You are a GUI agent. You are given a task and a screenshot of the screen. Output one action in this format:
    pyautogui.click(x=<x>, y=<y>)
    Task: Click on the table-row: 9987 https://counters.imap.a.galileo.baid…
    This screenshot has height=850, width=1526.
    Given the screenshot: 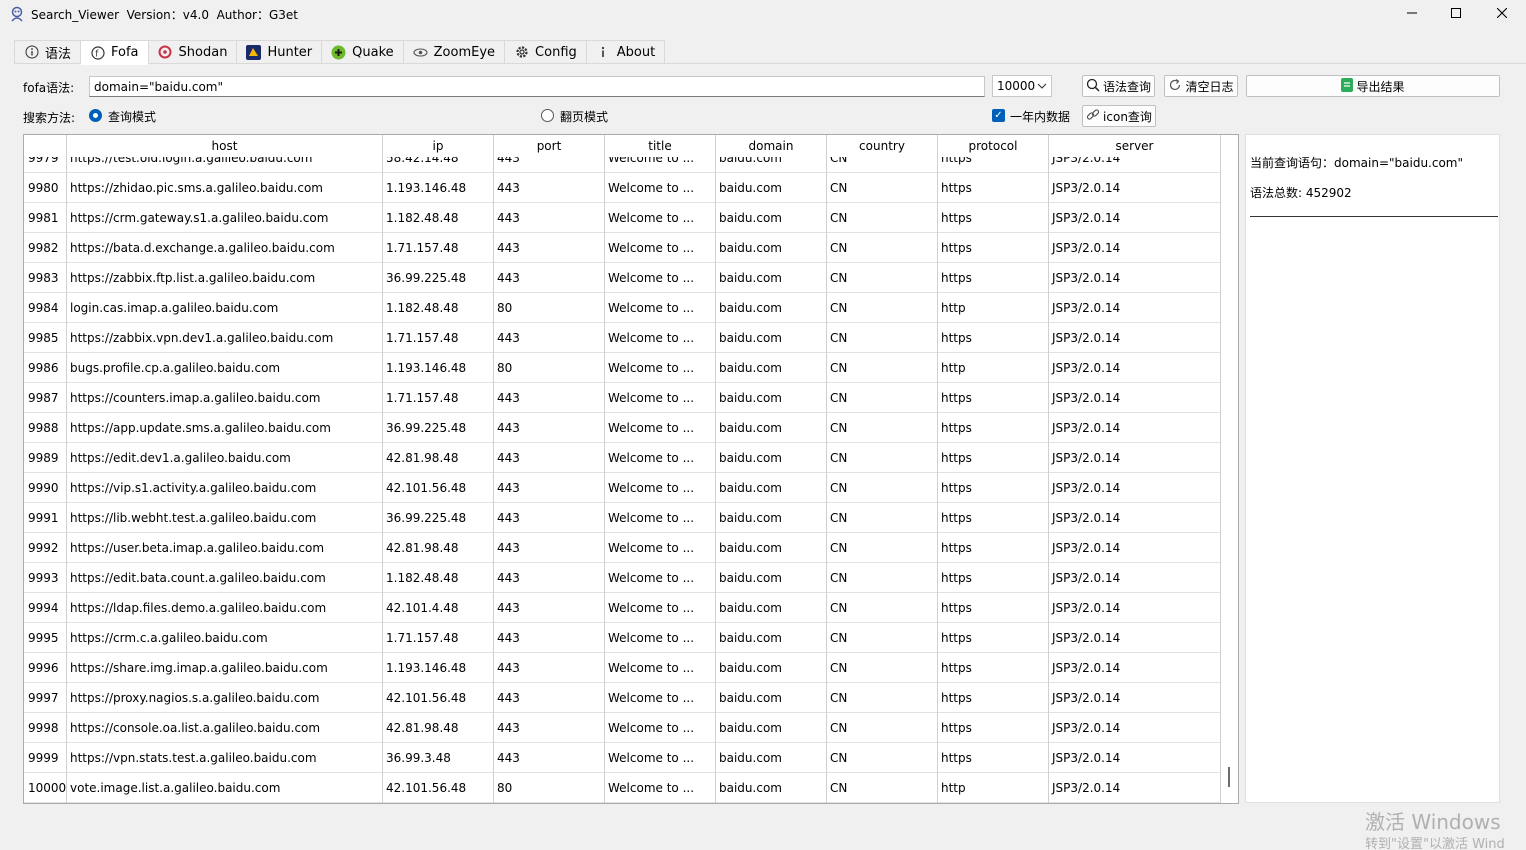 What is the action you would take?
    pyautogui.click(x=622, y=398)
    